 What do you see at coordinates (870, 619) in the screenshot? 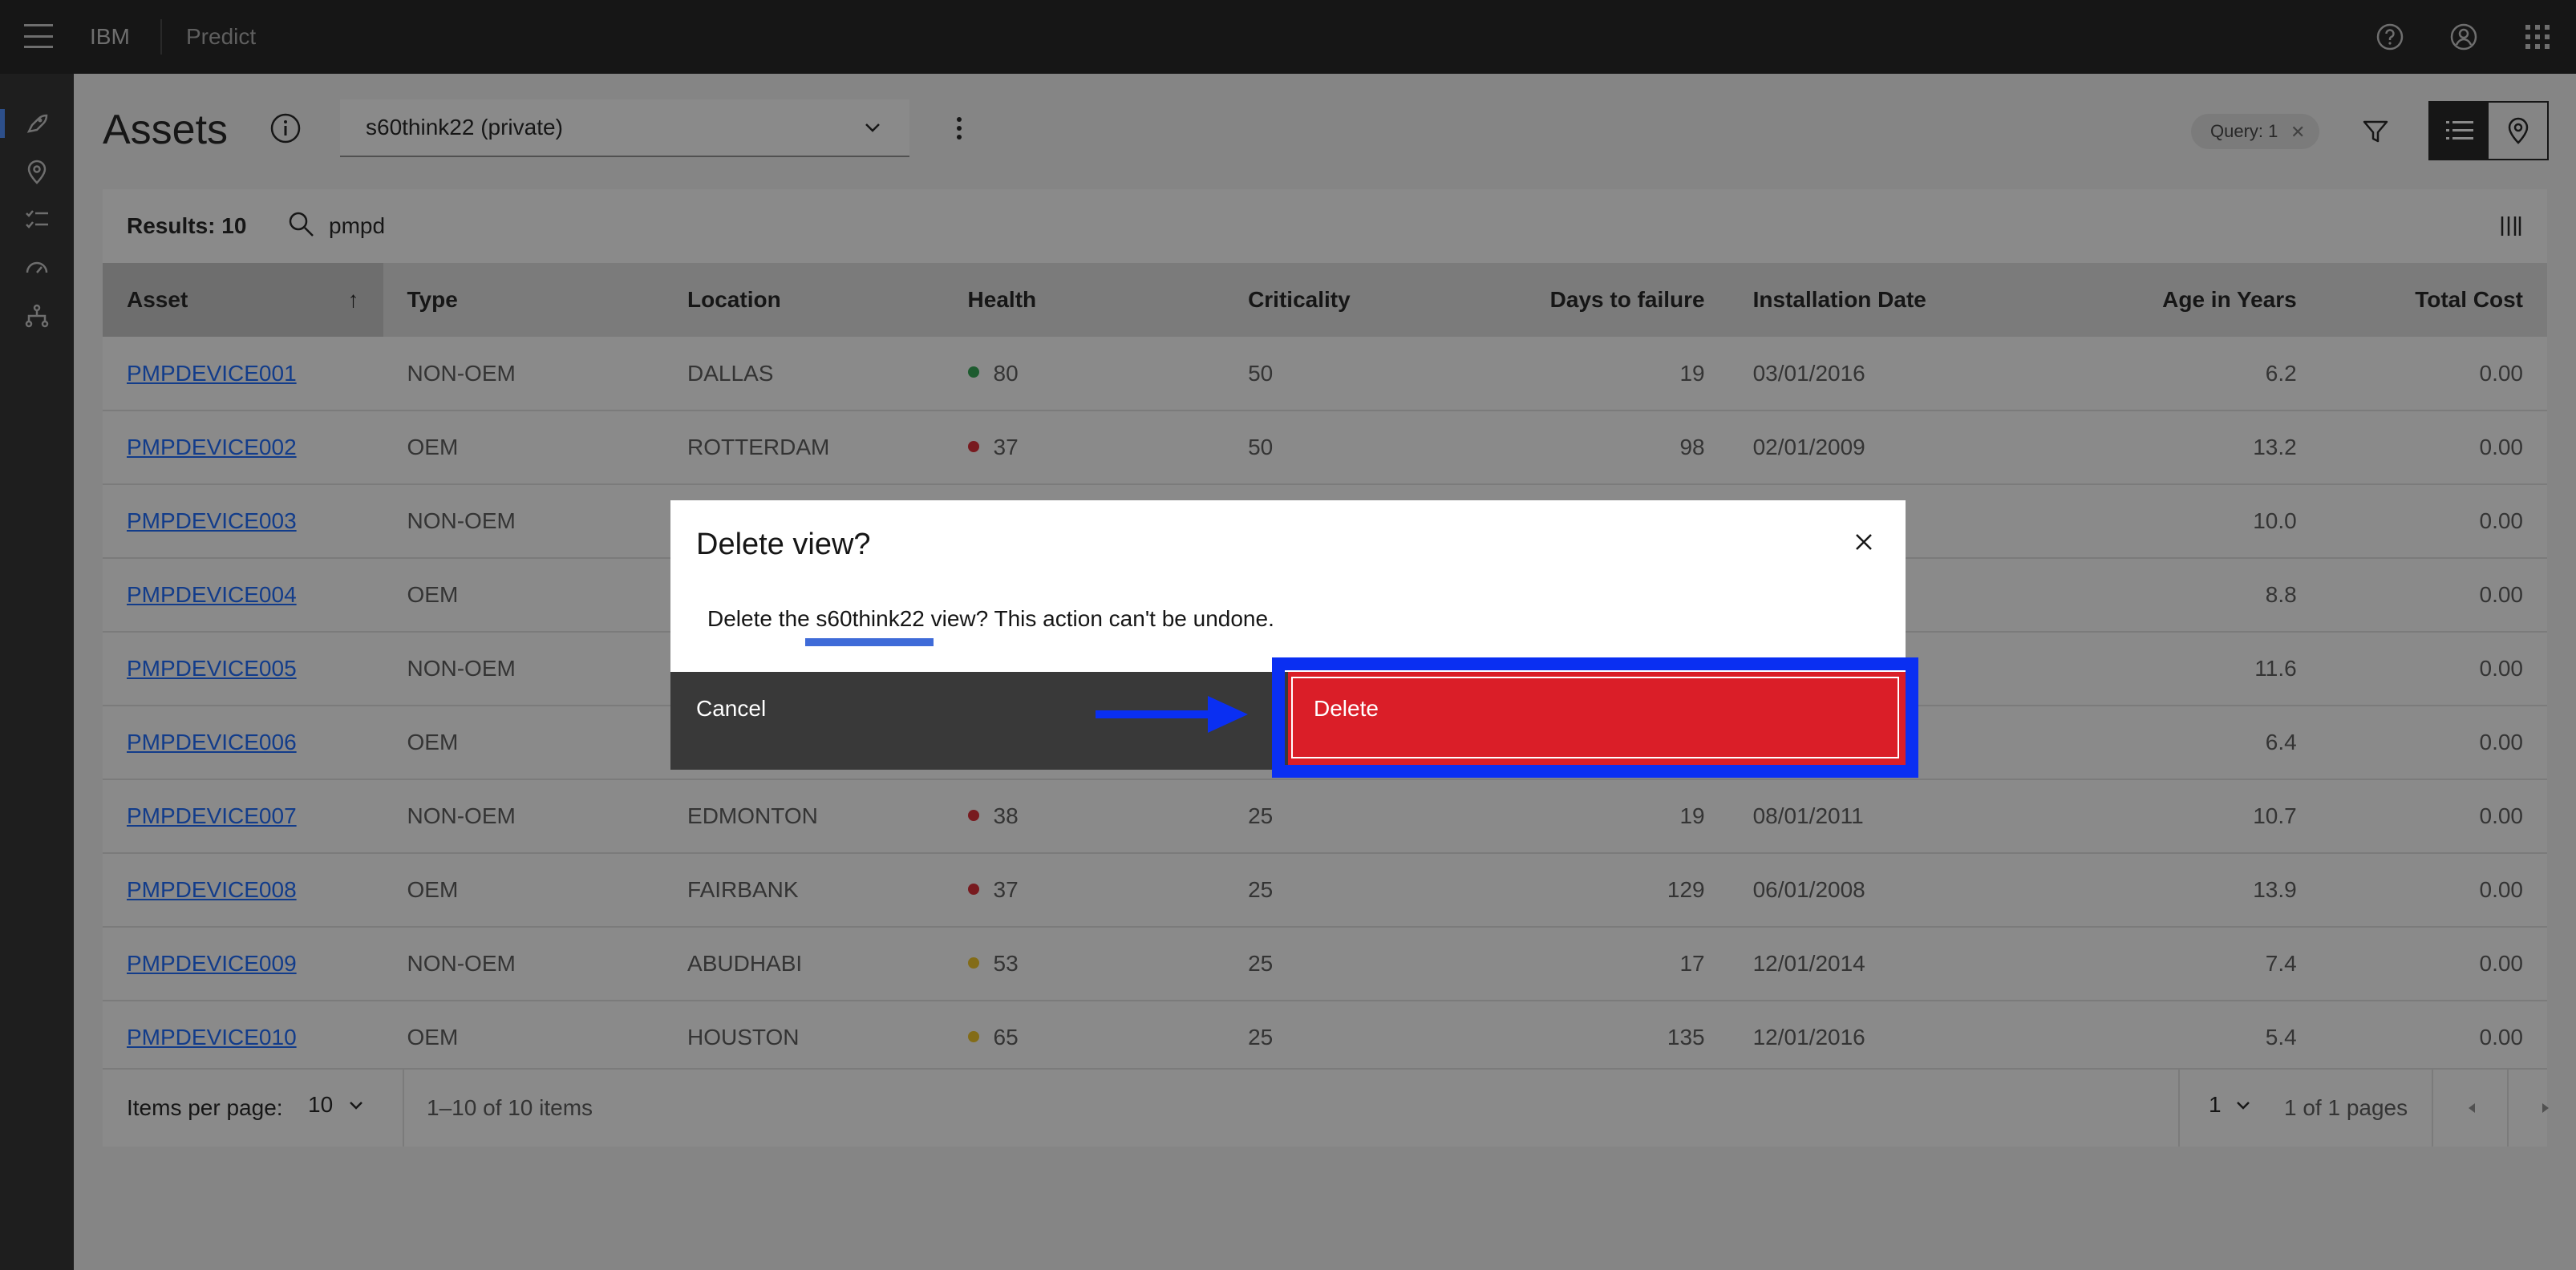
I see `modal-body-view-name: s60think22` at bounding box center [870, 619].